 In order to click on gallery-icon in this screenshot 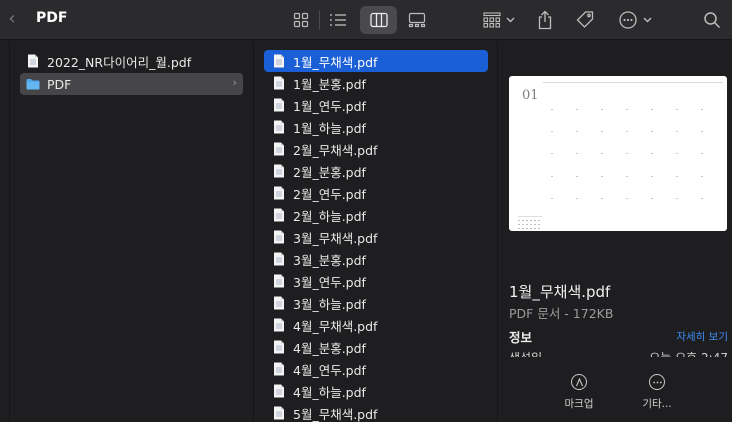, I will do `click(417, 20)`.